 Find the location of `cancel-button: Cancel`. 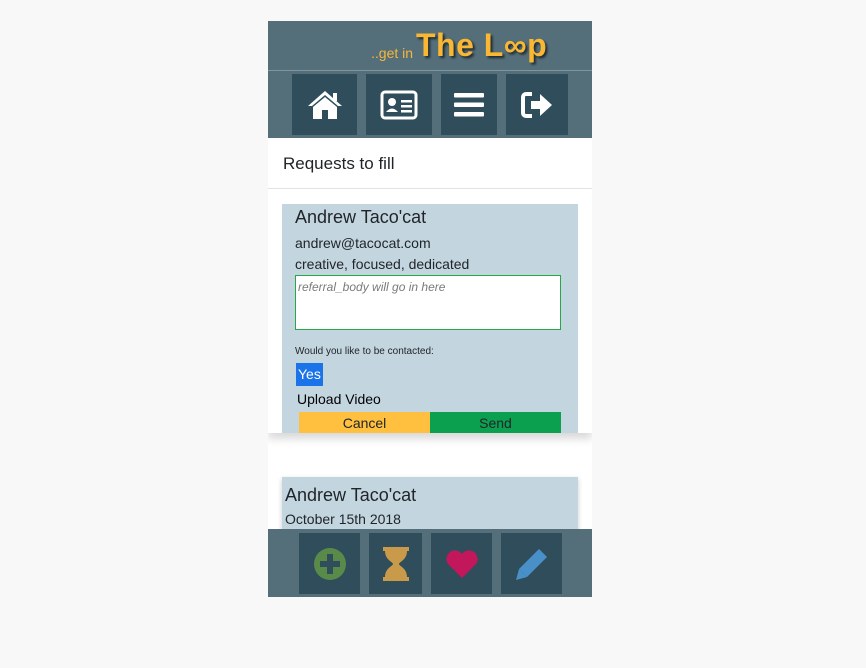

cancel-button: Cancel is located at coordinates (364, 422).